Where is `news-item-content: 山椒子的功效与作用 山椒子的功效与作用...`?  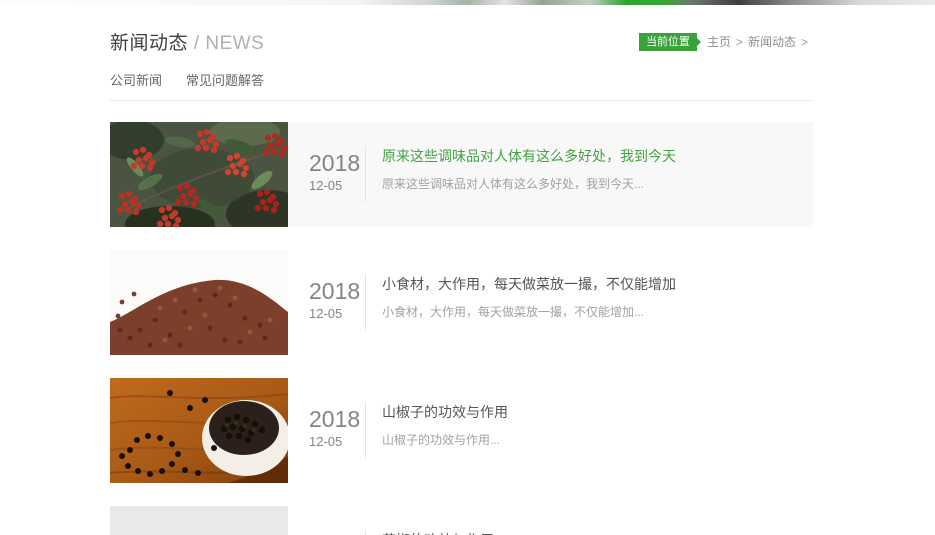 news-item-content: 山椒子的功效与作用 山椒子的功效与作用... is located at coordinates (589, 430).